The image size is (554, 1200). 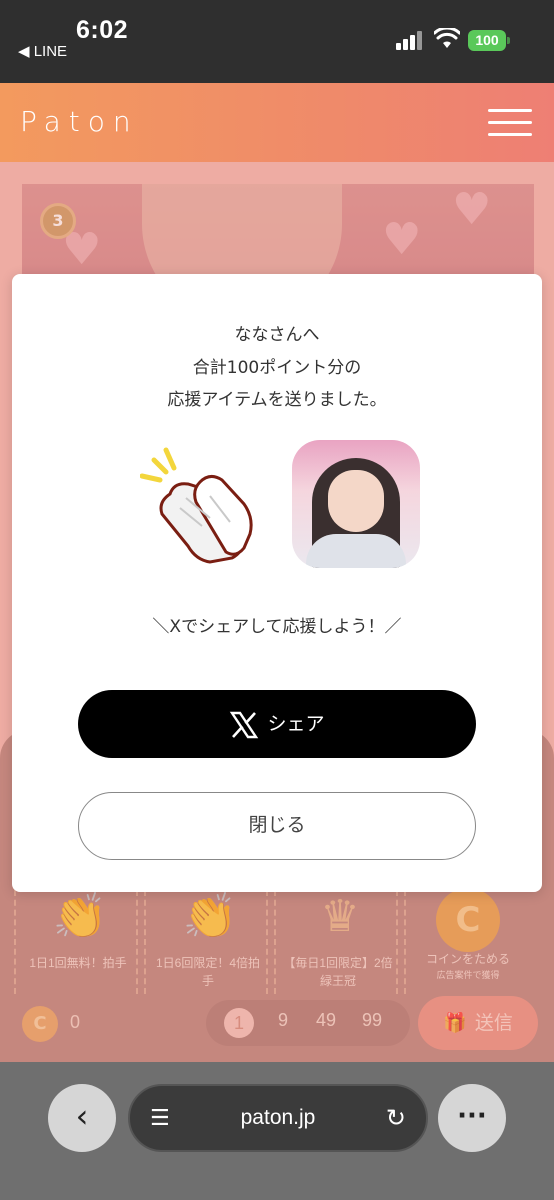 I want to click on back-to-app-link: ◀ LINE, so click(x=42, y=51).